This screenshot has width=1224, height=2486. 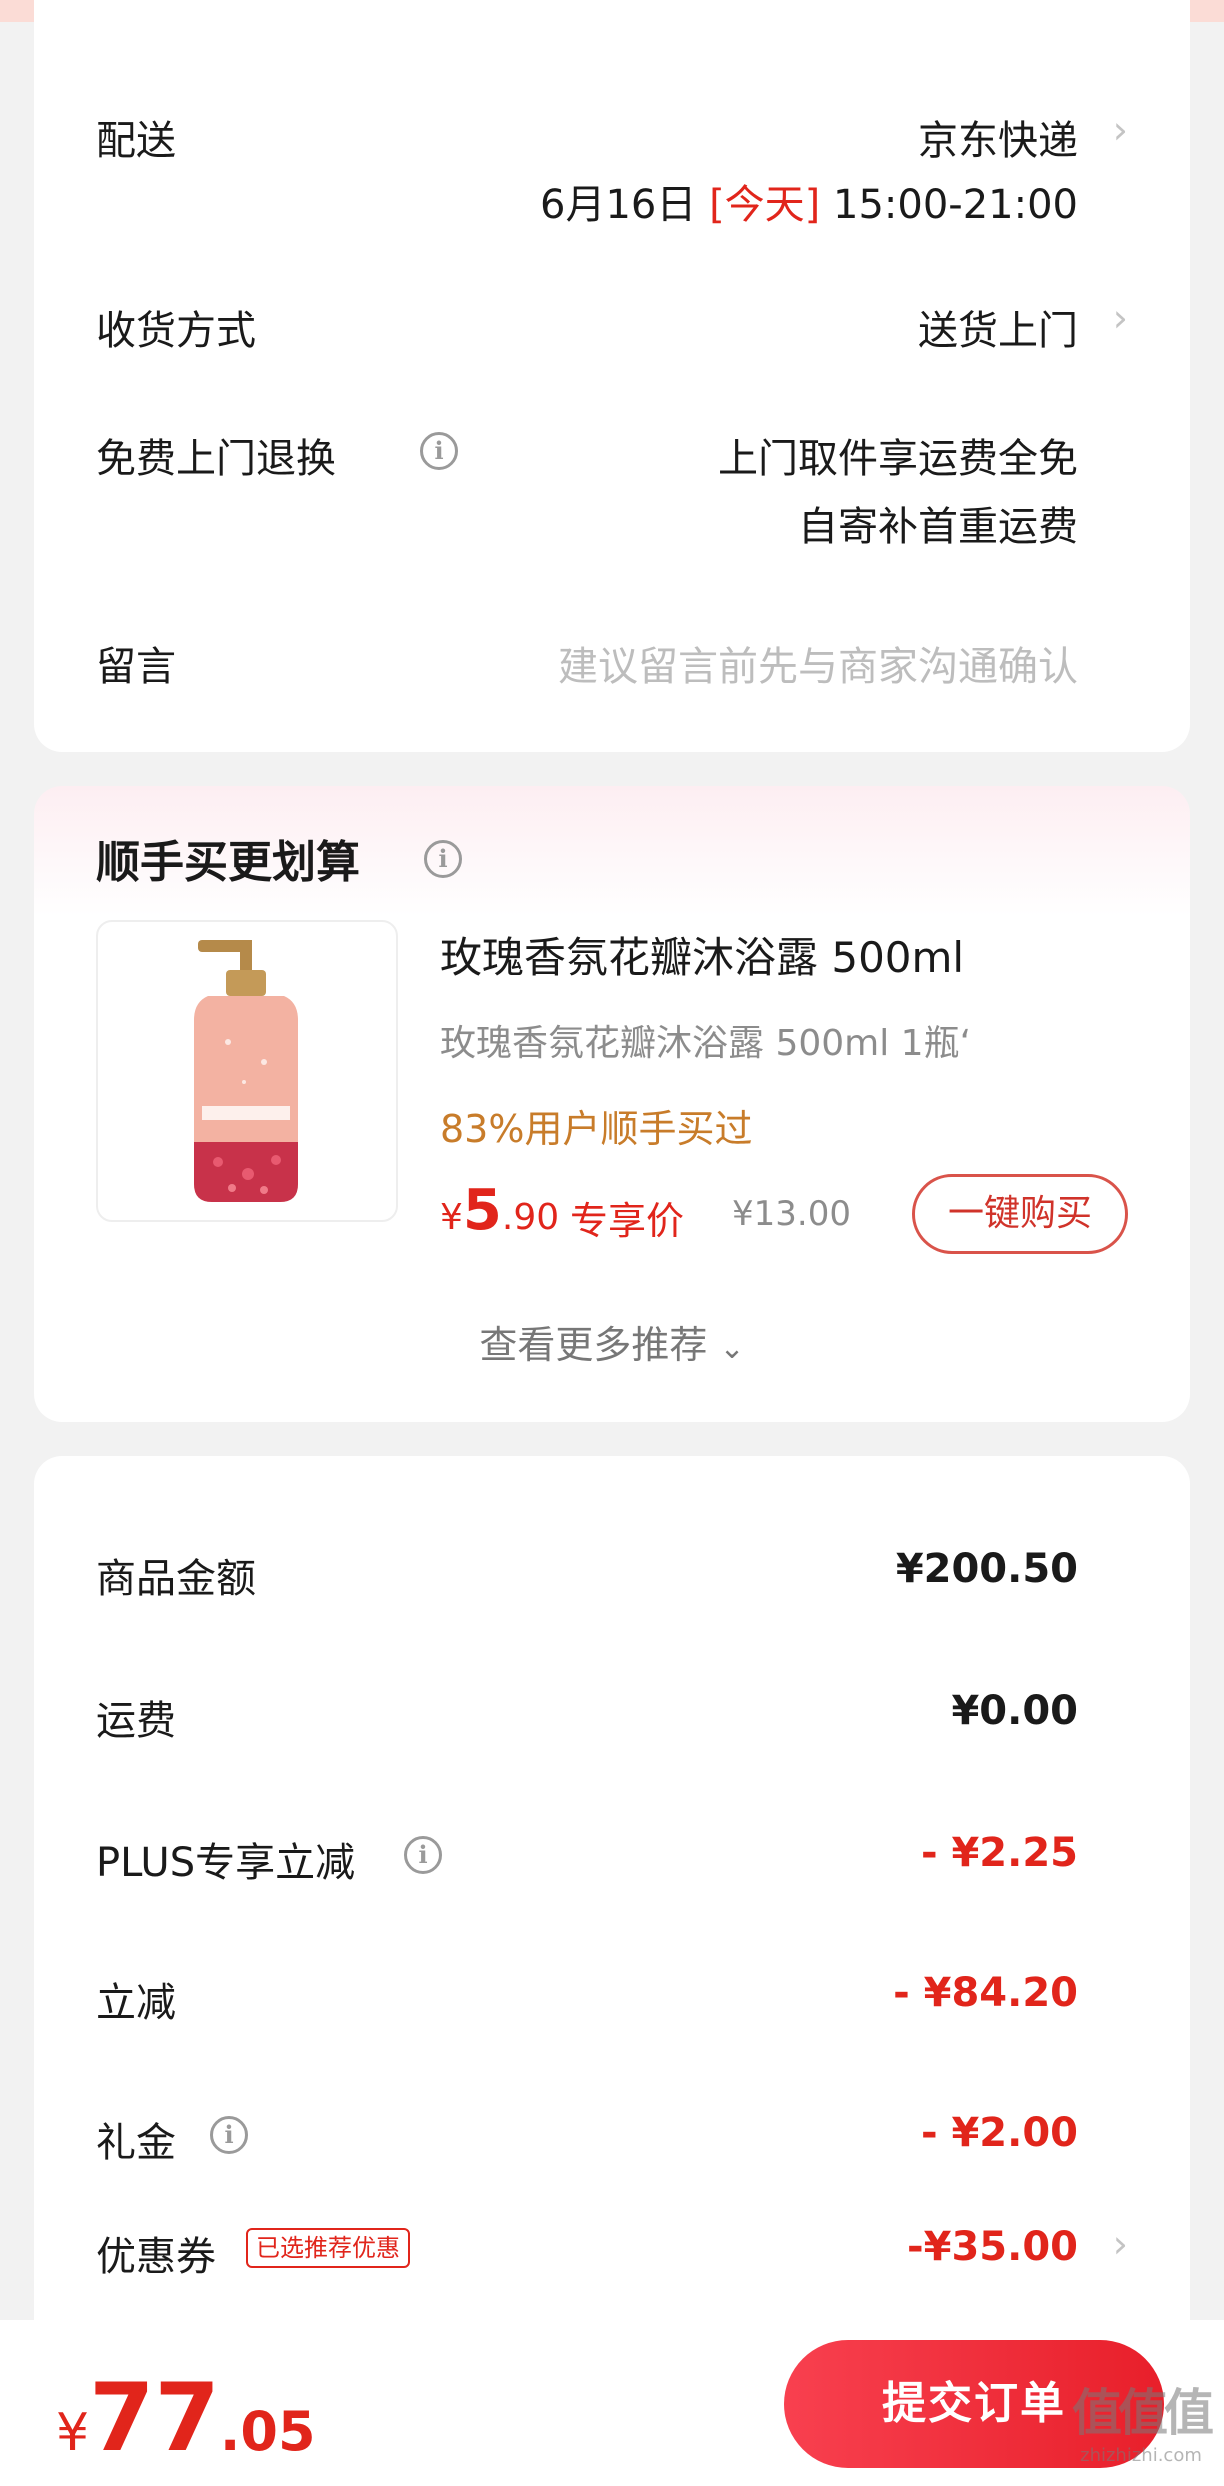 I want to click on gift-money-label: 礼金, so click(x=136, y=2143).